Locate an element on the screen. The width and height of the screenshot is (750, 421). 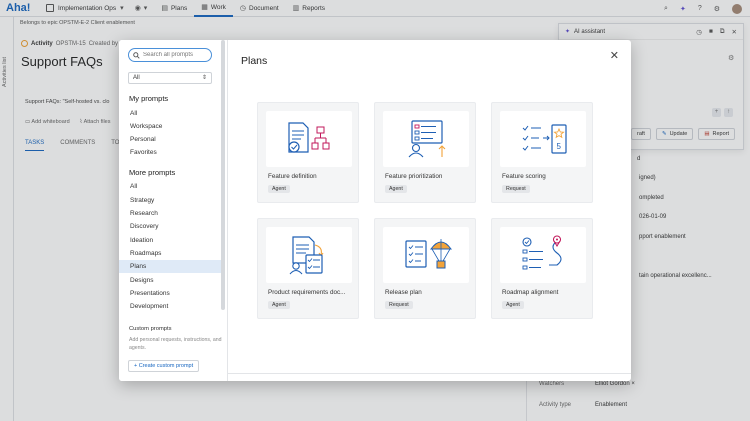
more-prompts-item-research: Research is located at coordinates (170, 213).